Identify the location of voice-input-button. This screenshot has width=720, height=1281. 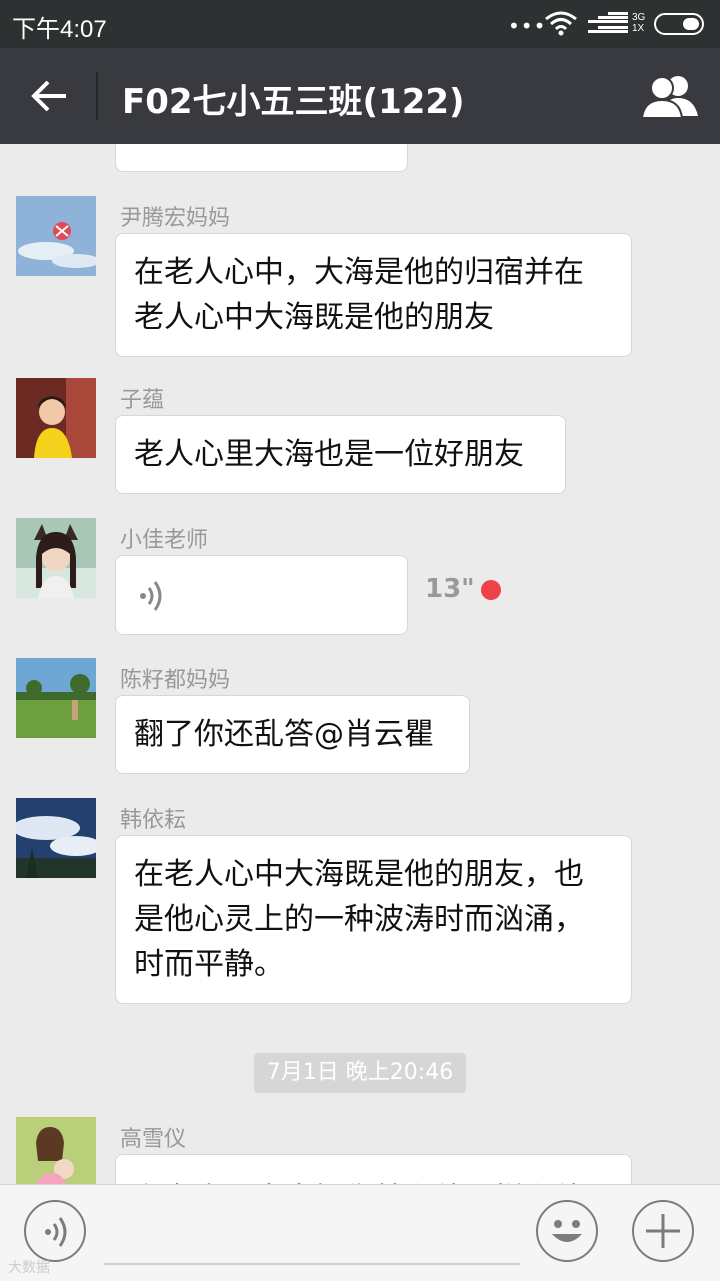
(55, 1231).